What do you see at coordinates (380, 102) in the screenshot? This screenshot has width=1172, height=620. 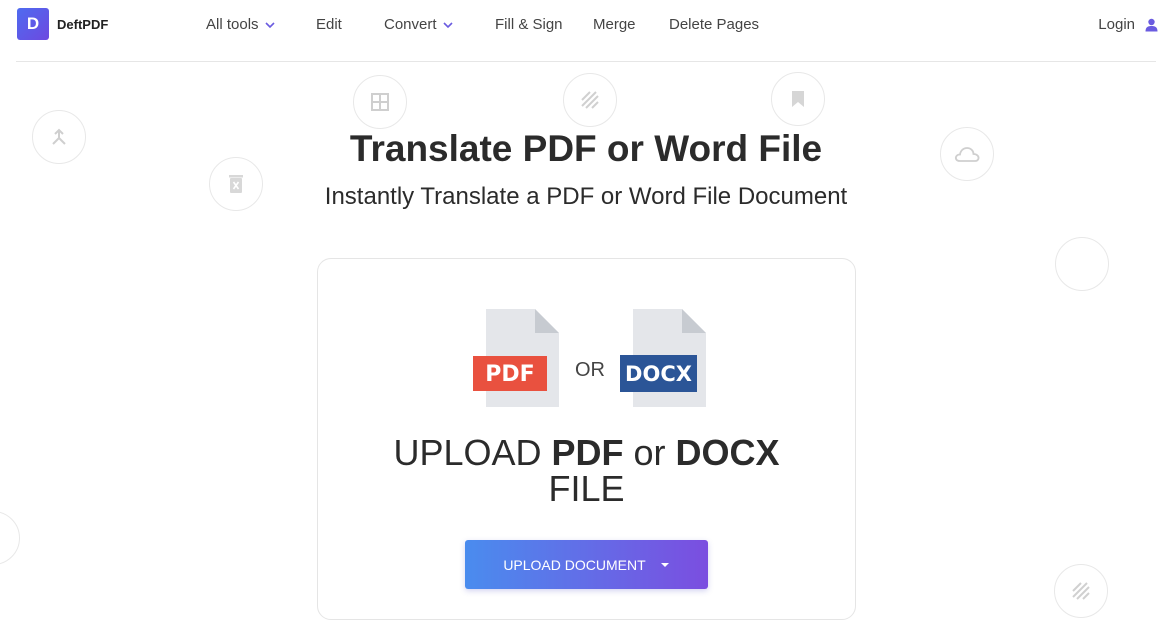 I see `grid-icon` at bounding box center [380, 102].